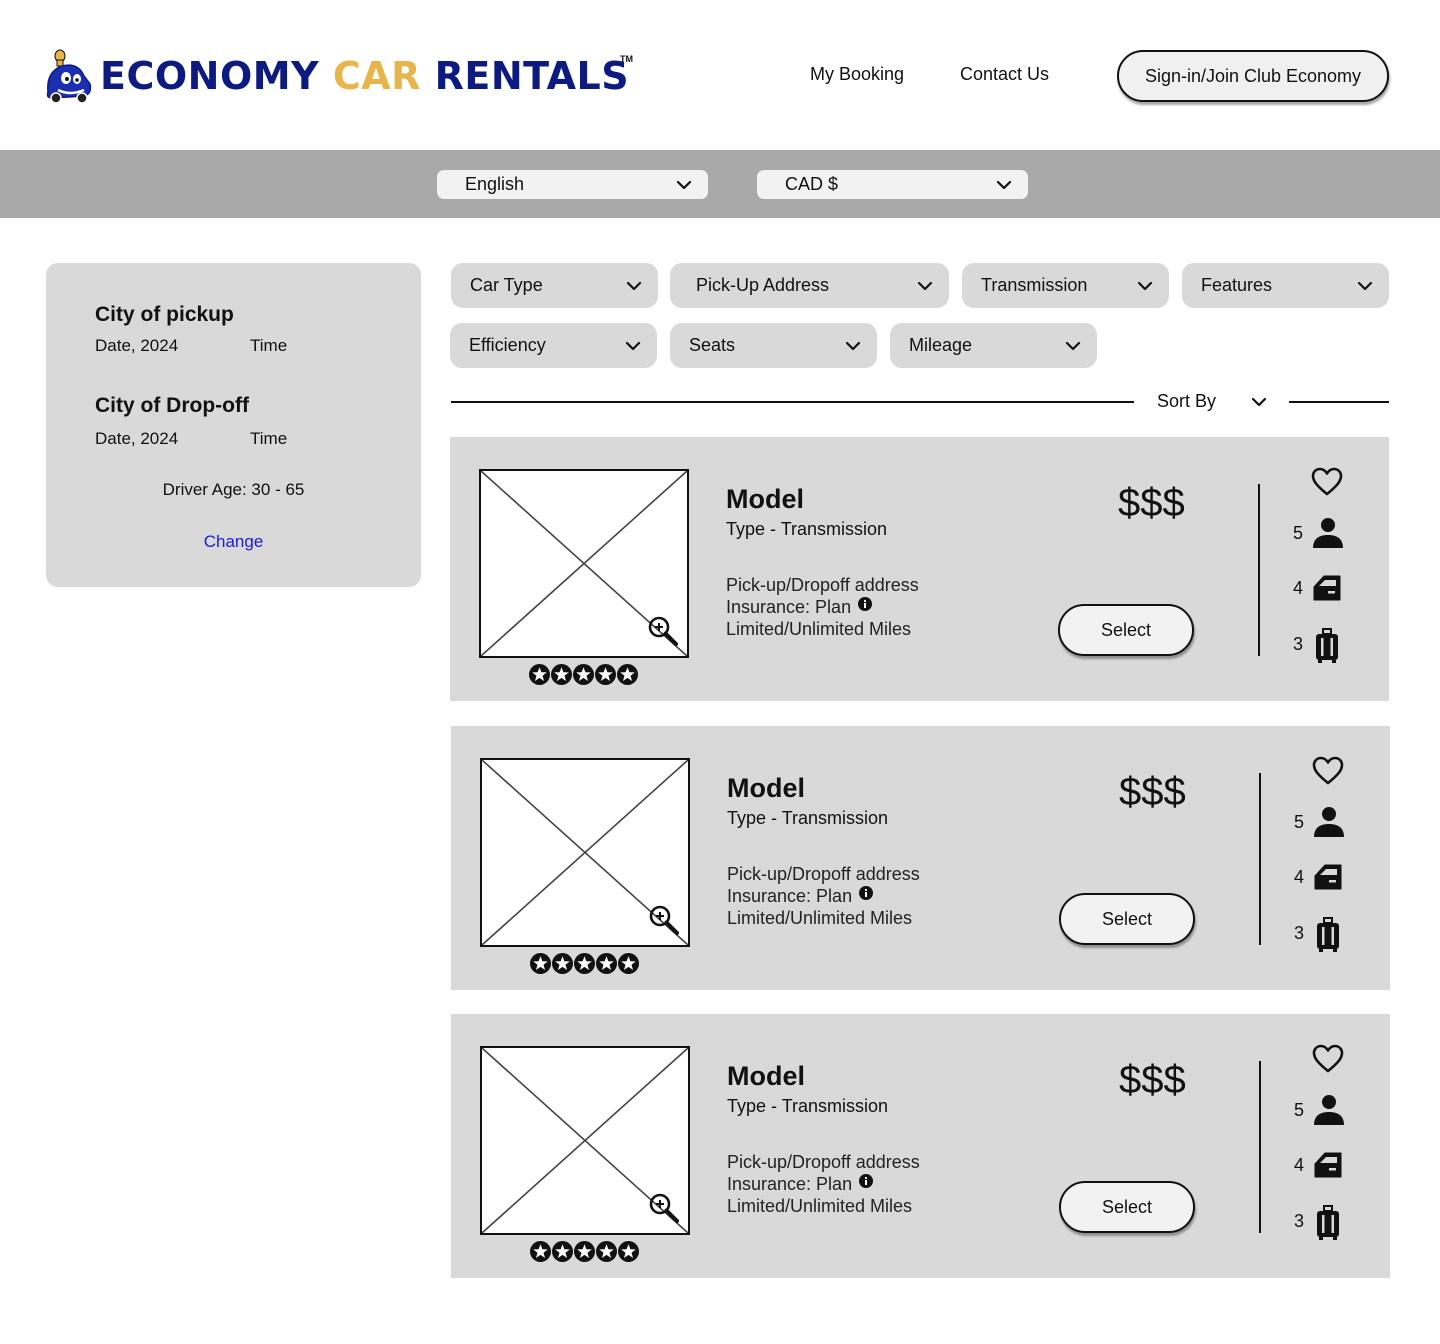 The height and width of the screenshot is (1344, 1440). Describe the element at coordinates (823, 874) in the screenshot. I see `pickup-dropoff-address: Pick-up/Dropoff address` at that location.